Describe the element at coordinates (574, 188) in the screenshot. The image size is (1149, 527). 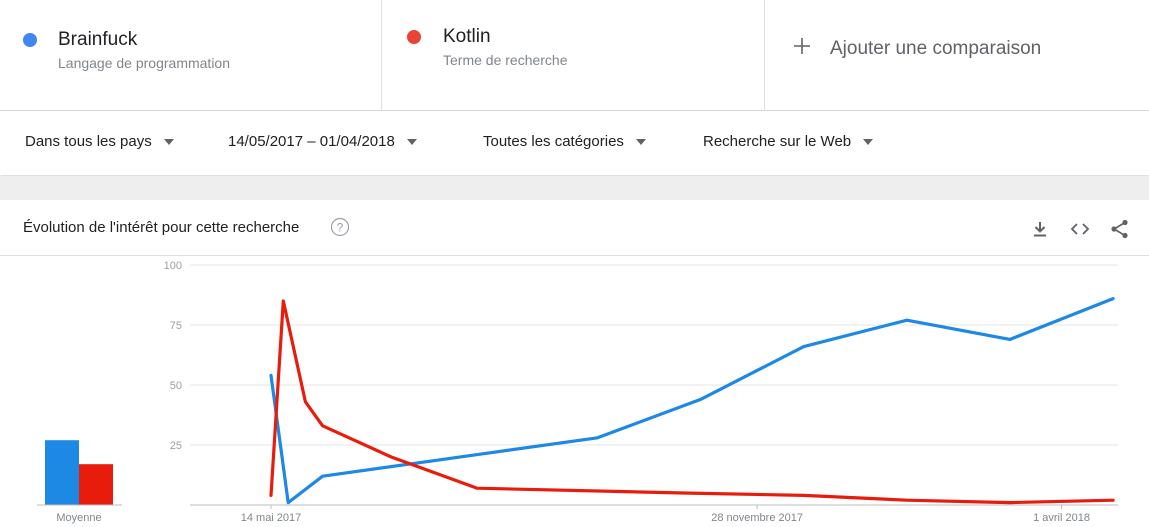
I see `section-divider` at that location.